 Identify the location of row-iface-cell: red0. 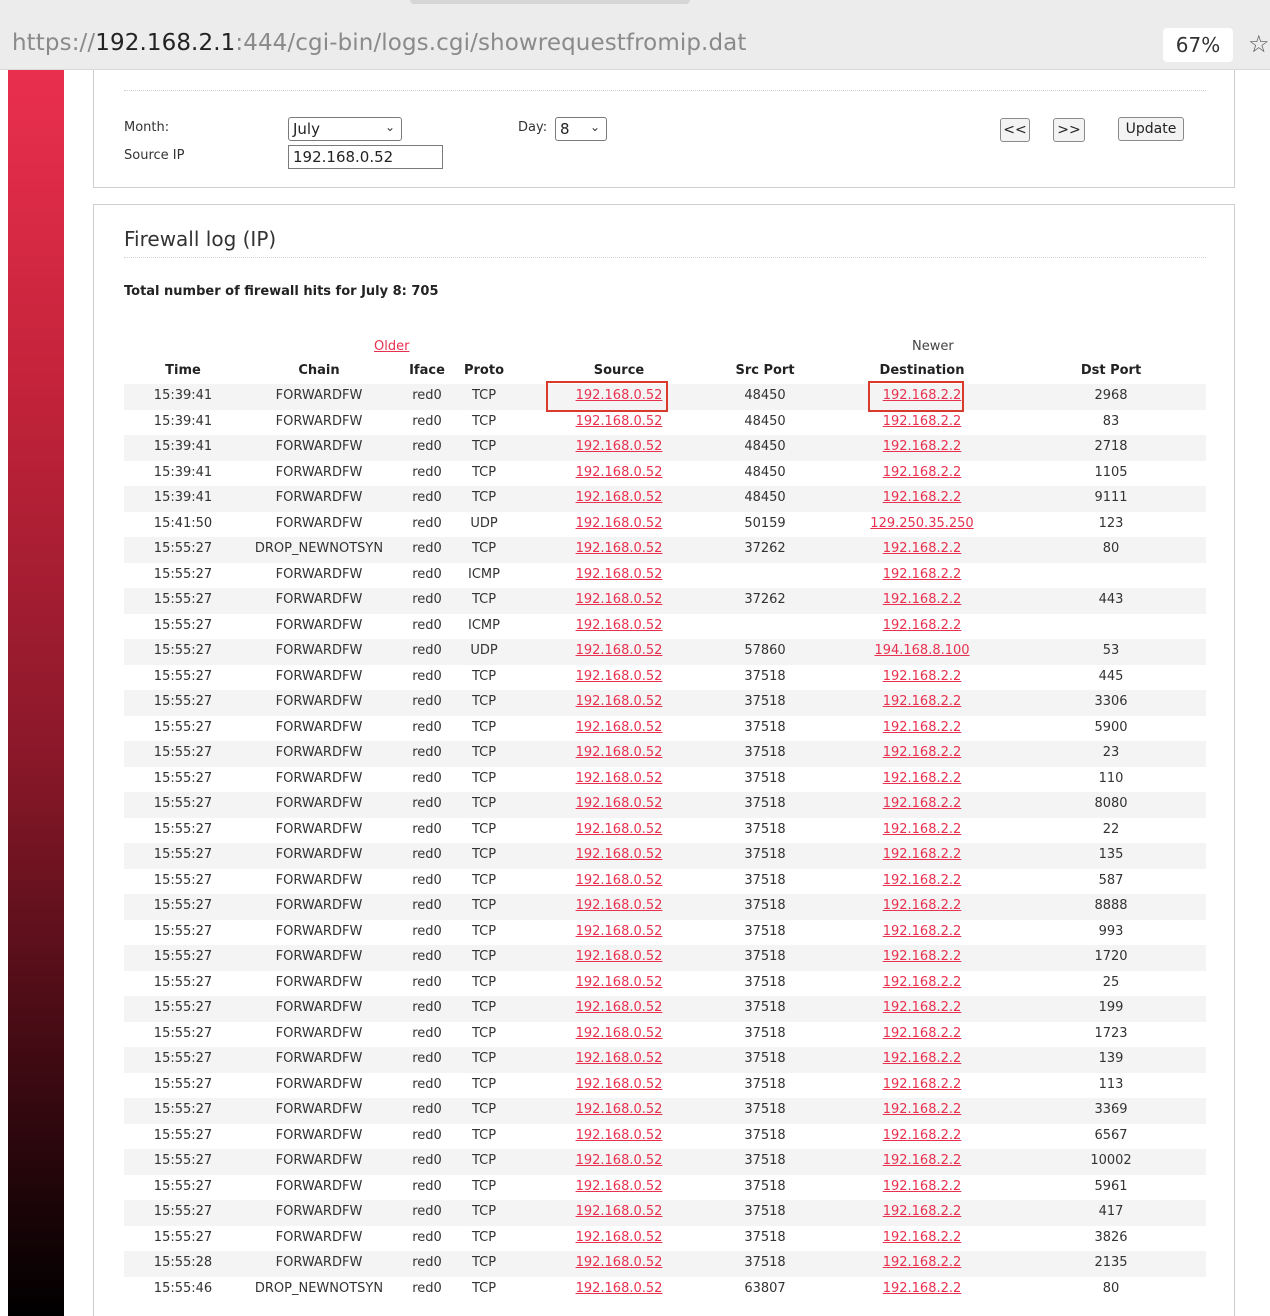
(427, 676).